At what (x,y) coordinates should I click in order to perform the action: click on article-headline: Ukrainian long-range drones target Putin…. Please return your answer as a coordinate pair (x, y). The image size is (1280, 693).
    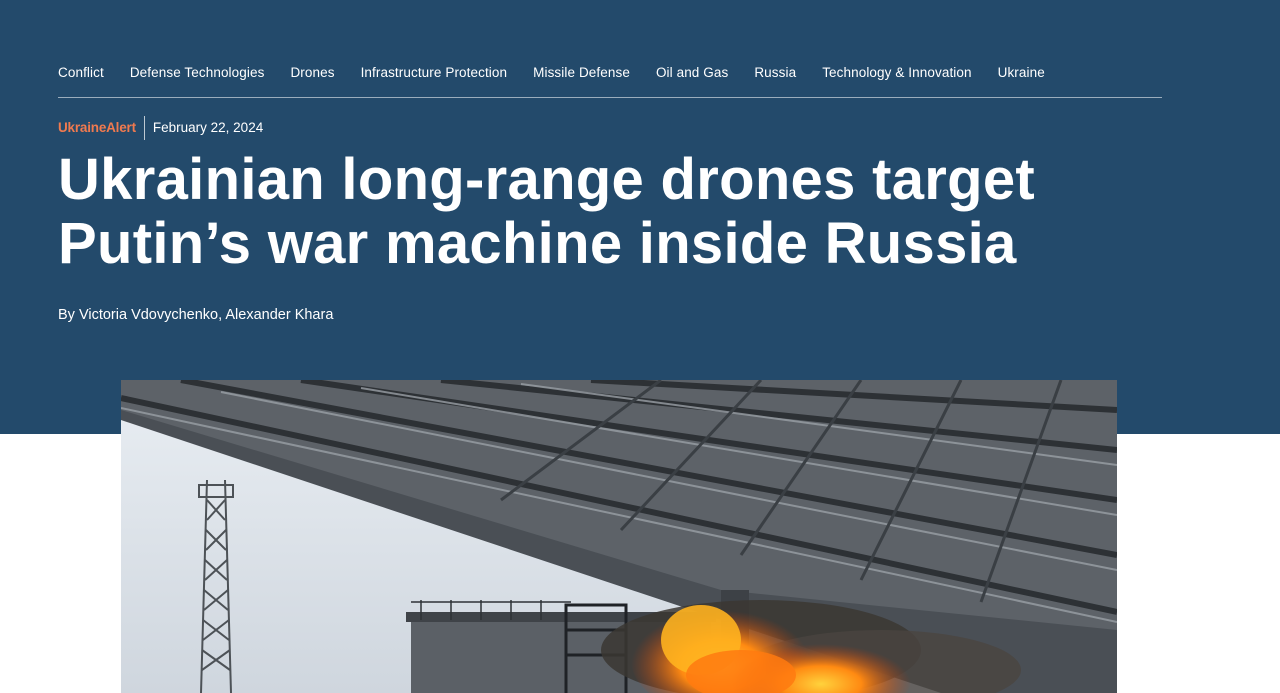
    Looking at the image, I should click on (547, 211).